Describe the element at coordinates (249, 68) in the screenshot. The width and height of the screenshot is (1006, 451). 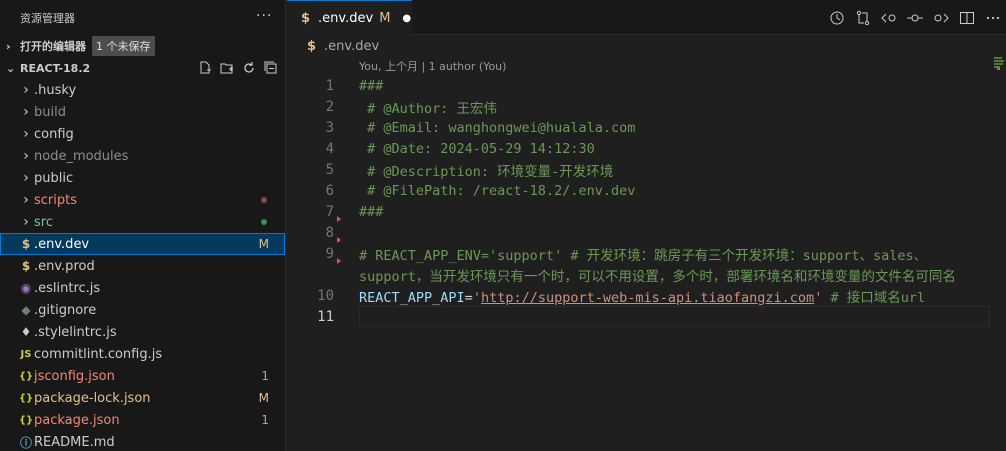
I see `refresh-icon` at that location.